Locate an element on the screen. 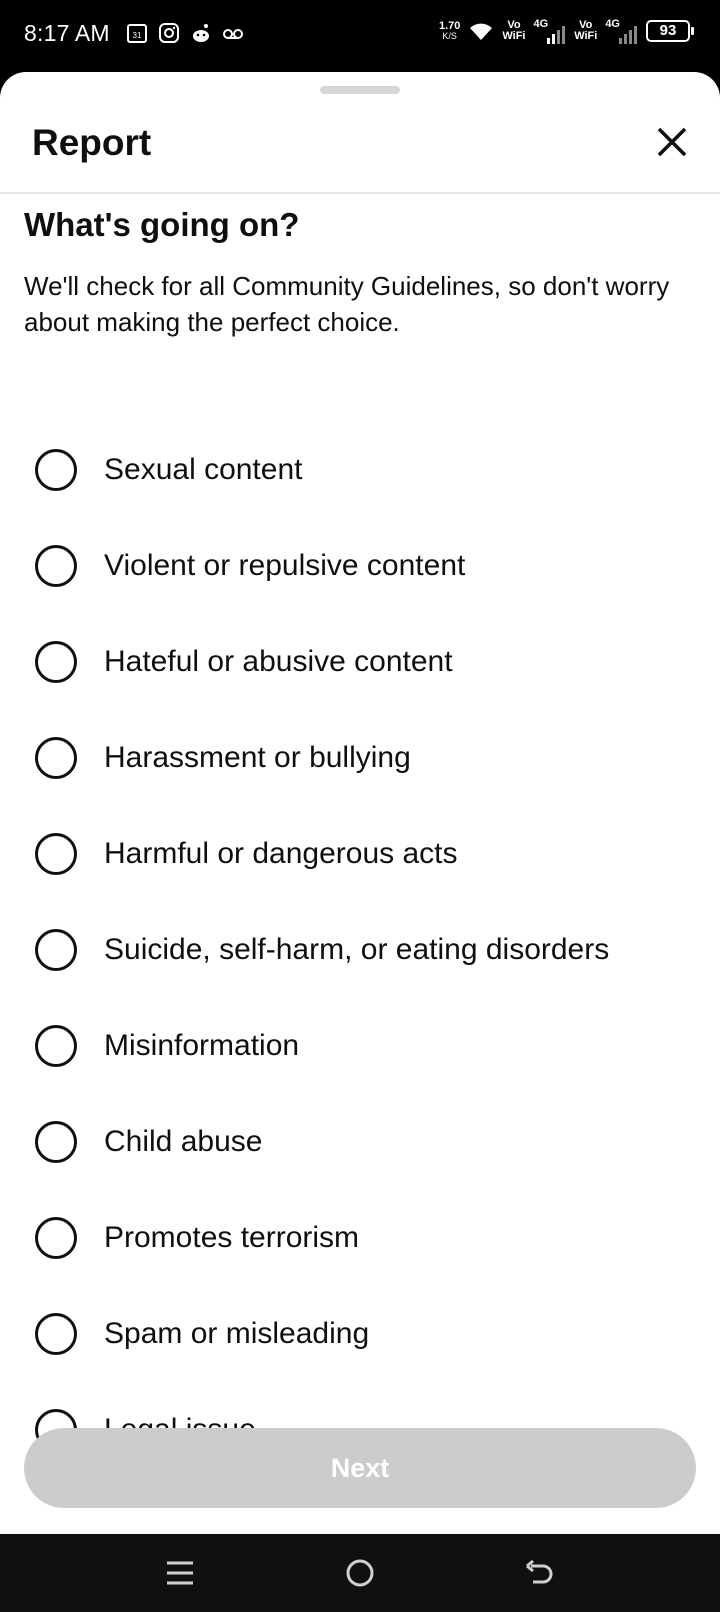 This screenshot has height=1612, width=720. network-speed: 1.70 K/S is located at coordinates (449, 31).